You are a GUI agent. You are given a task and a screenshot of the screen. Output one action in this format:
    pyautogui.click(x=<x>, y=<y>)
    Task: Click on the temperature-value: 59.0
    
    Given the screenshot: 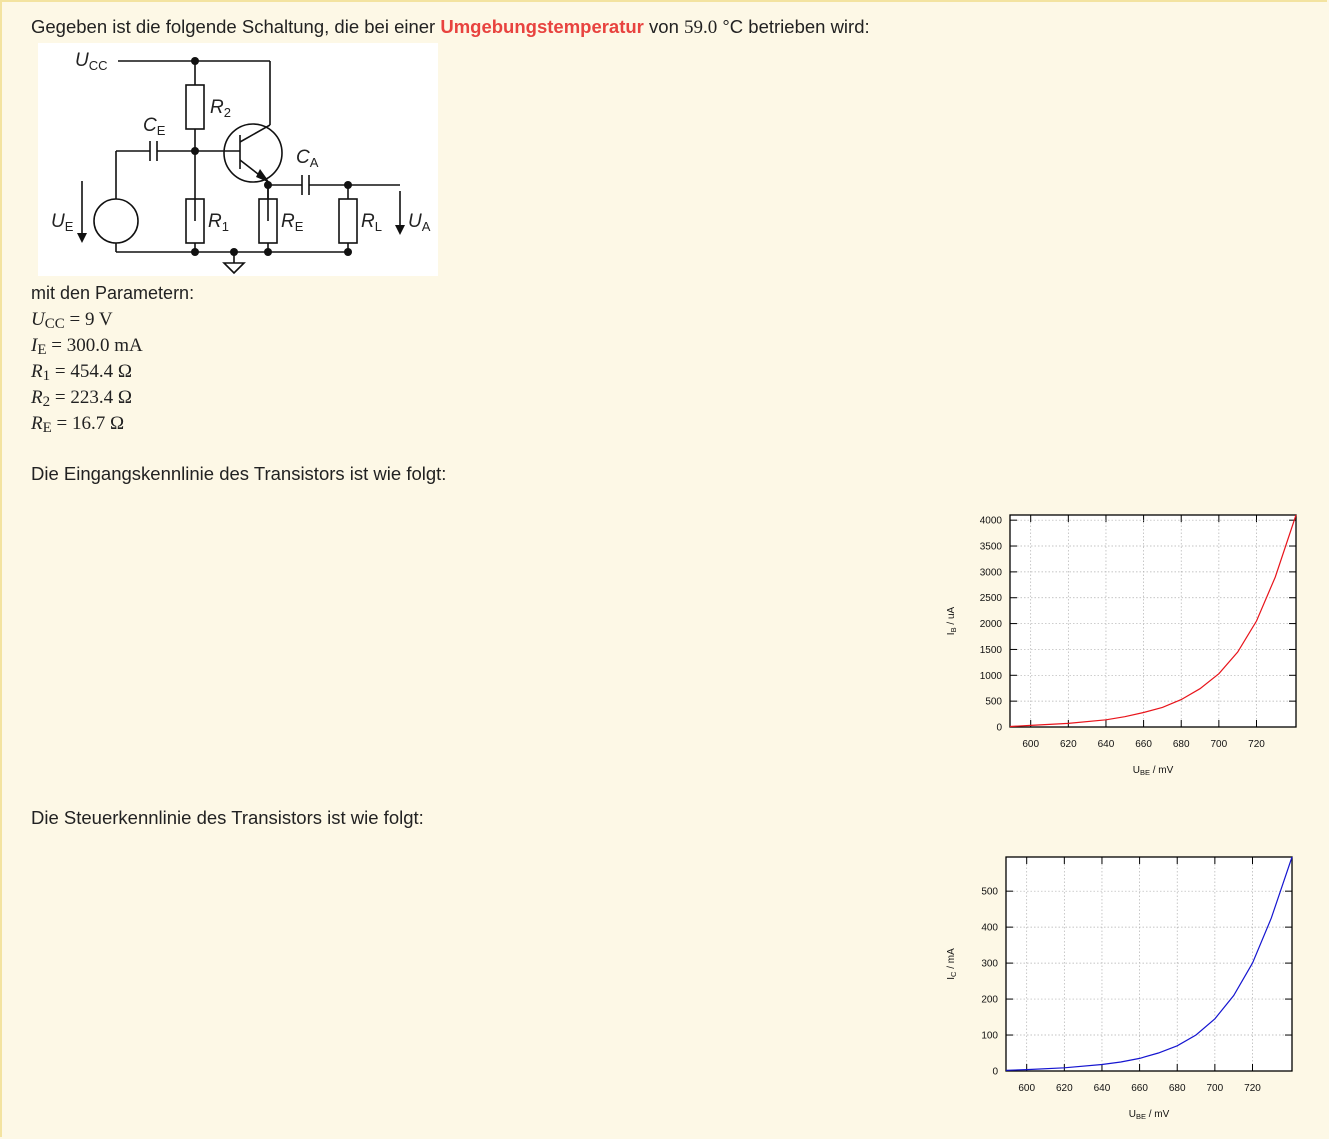 What is the action you would take?
    pyautogui.click(x=701, y=27)
    